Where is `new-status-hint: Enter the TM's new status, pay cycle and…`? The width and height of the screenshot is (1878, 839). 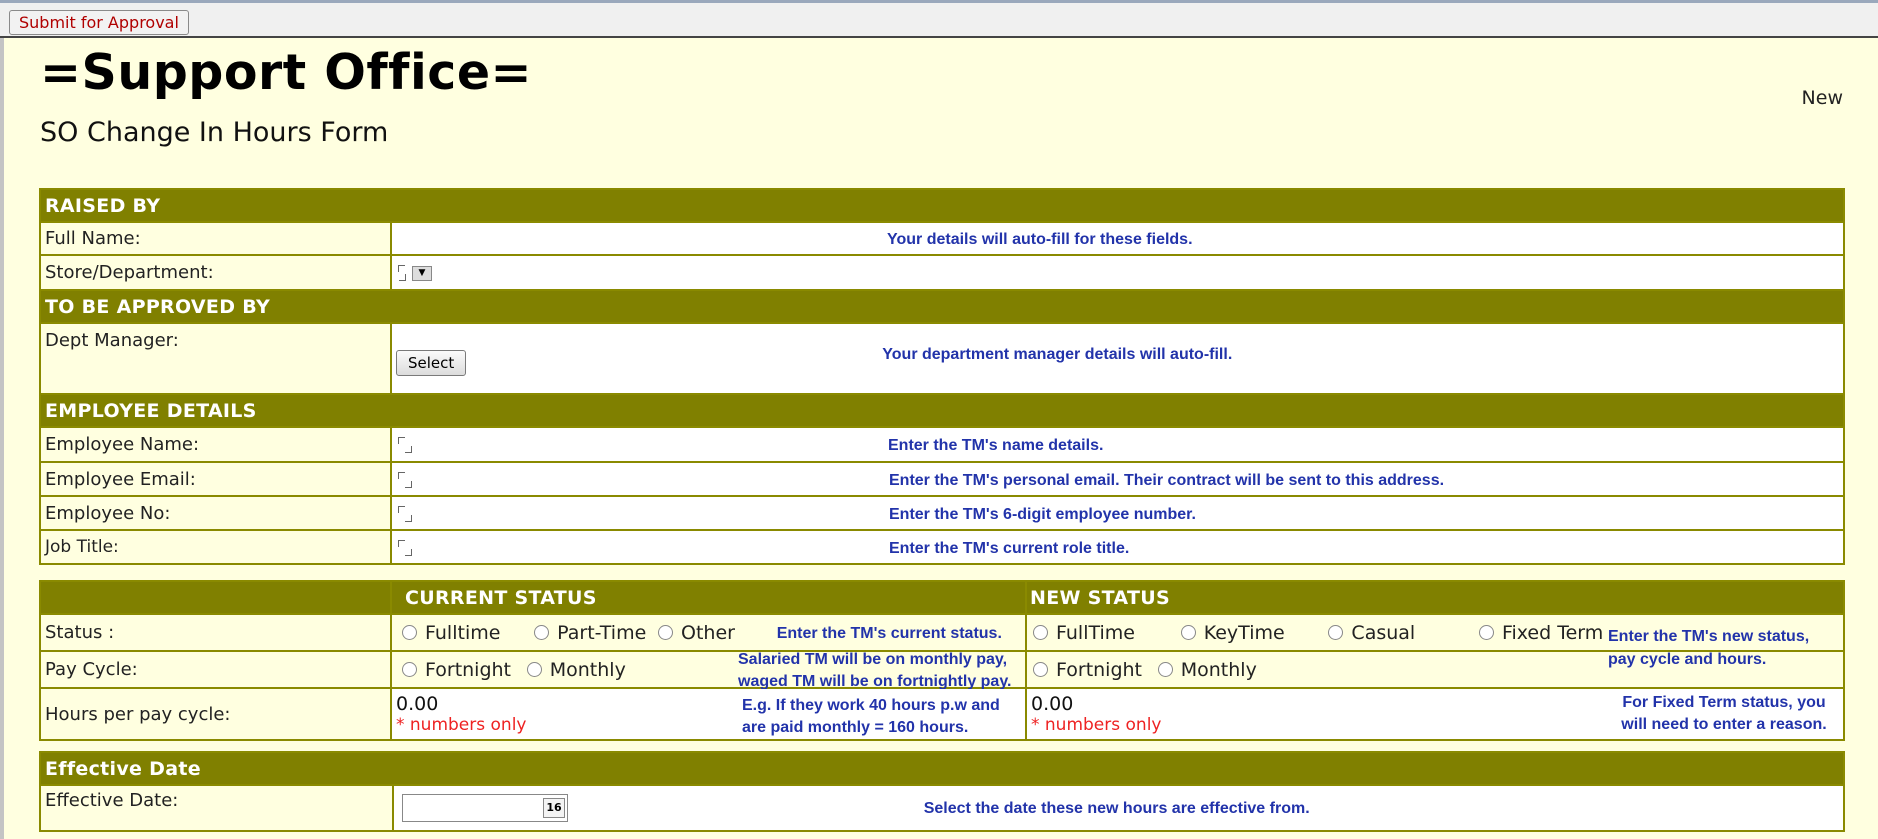 new-status-hint: Enter the TM's new status, pay cycle and… is located at coordinates (1709, 648).